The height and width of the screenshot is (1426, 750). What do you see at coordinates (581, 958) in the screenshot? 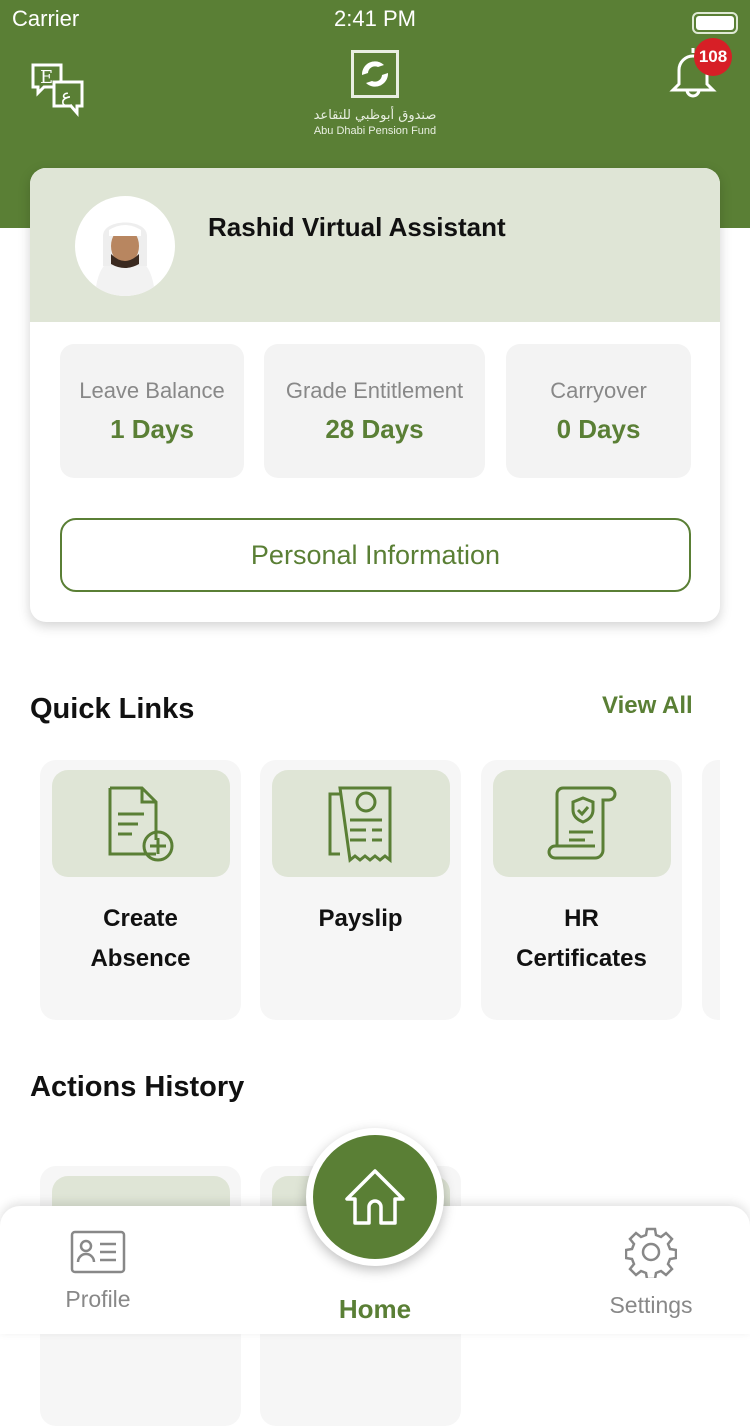
I see `quick-link-label: Certificates` at bounding box center [581, 958].